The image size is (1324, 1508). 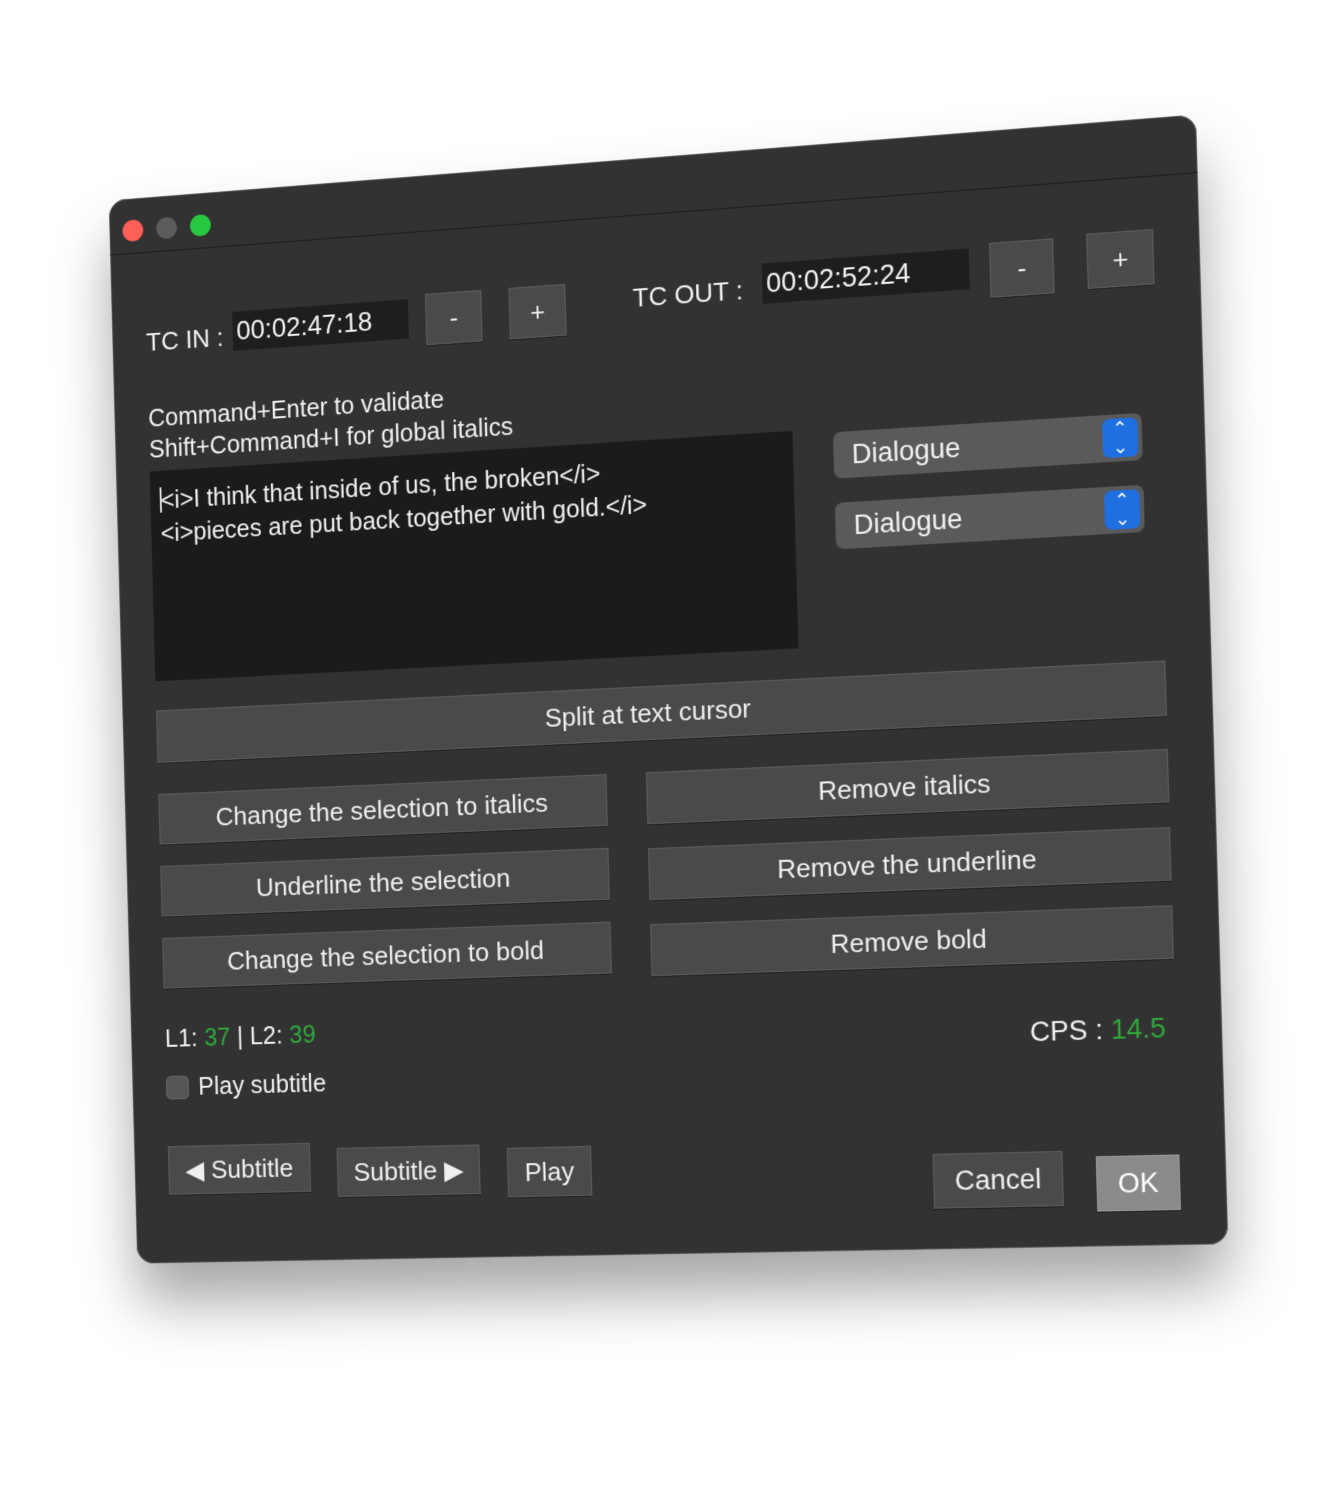 I want to click on underline-button: Underline the selection, so click(x=385, y=882).